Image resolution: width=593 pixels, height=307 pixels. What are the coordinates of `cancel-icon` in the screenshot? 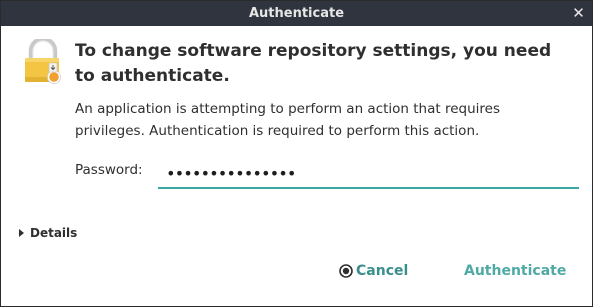 It's located at (346, 271).